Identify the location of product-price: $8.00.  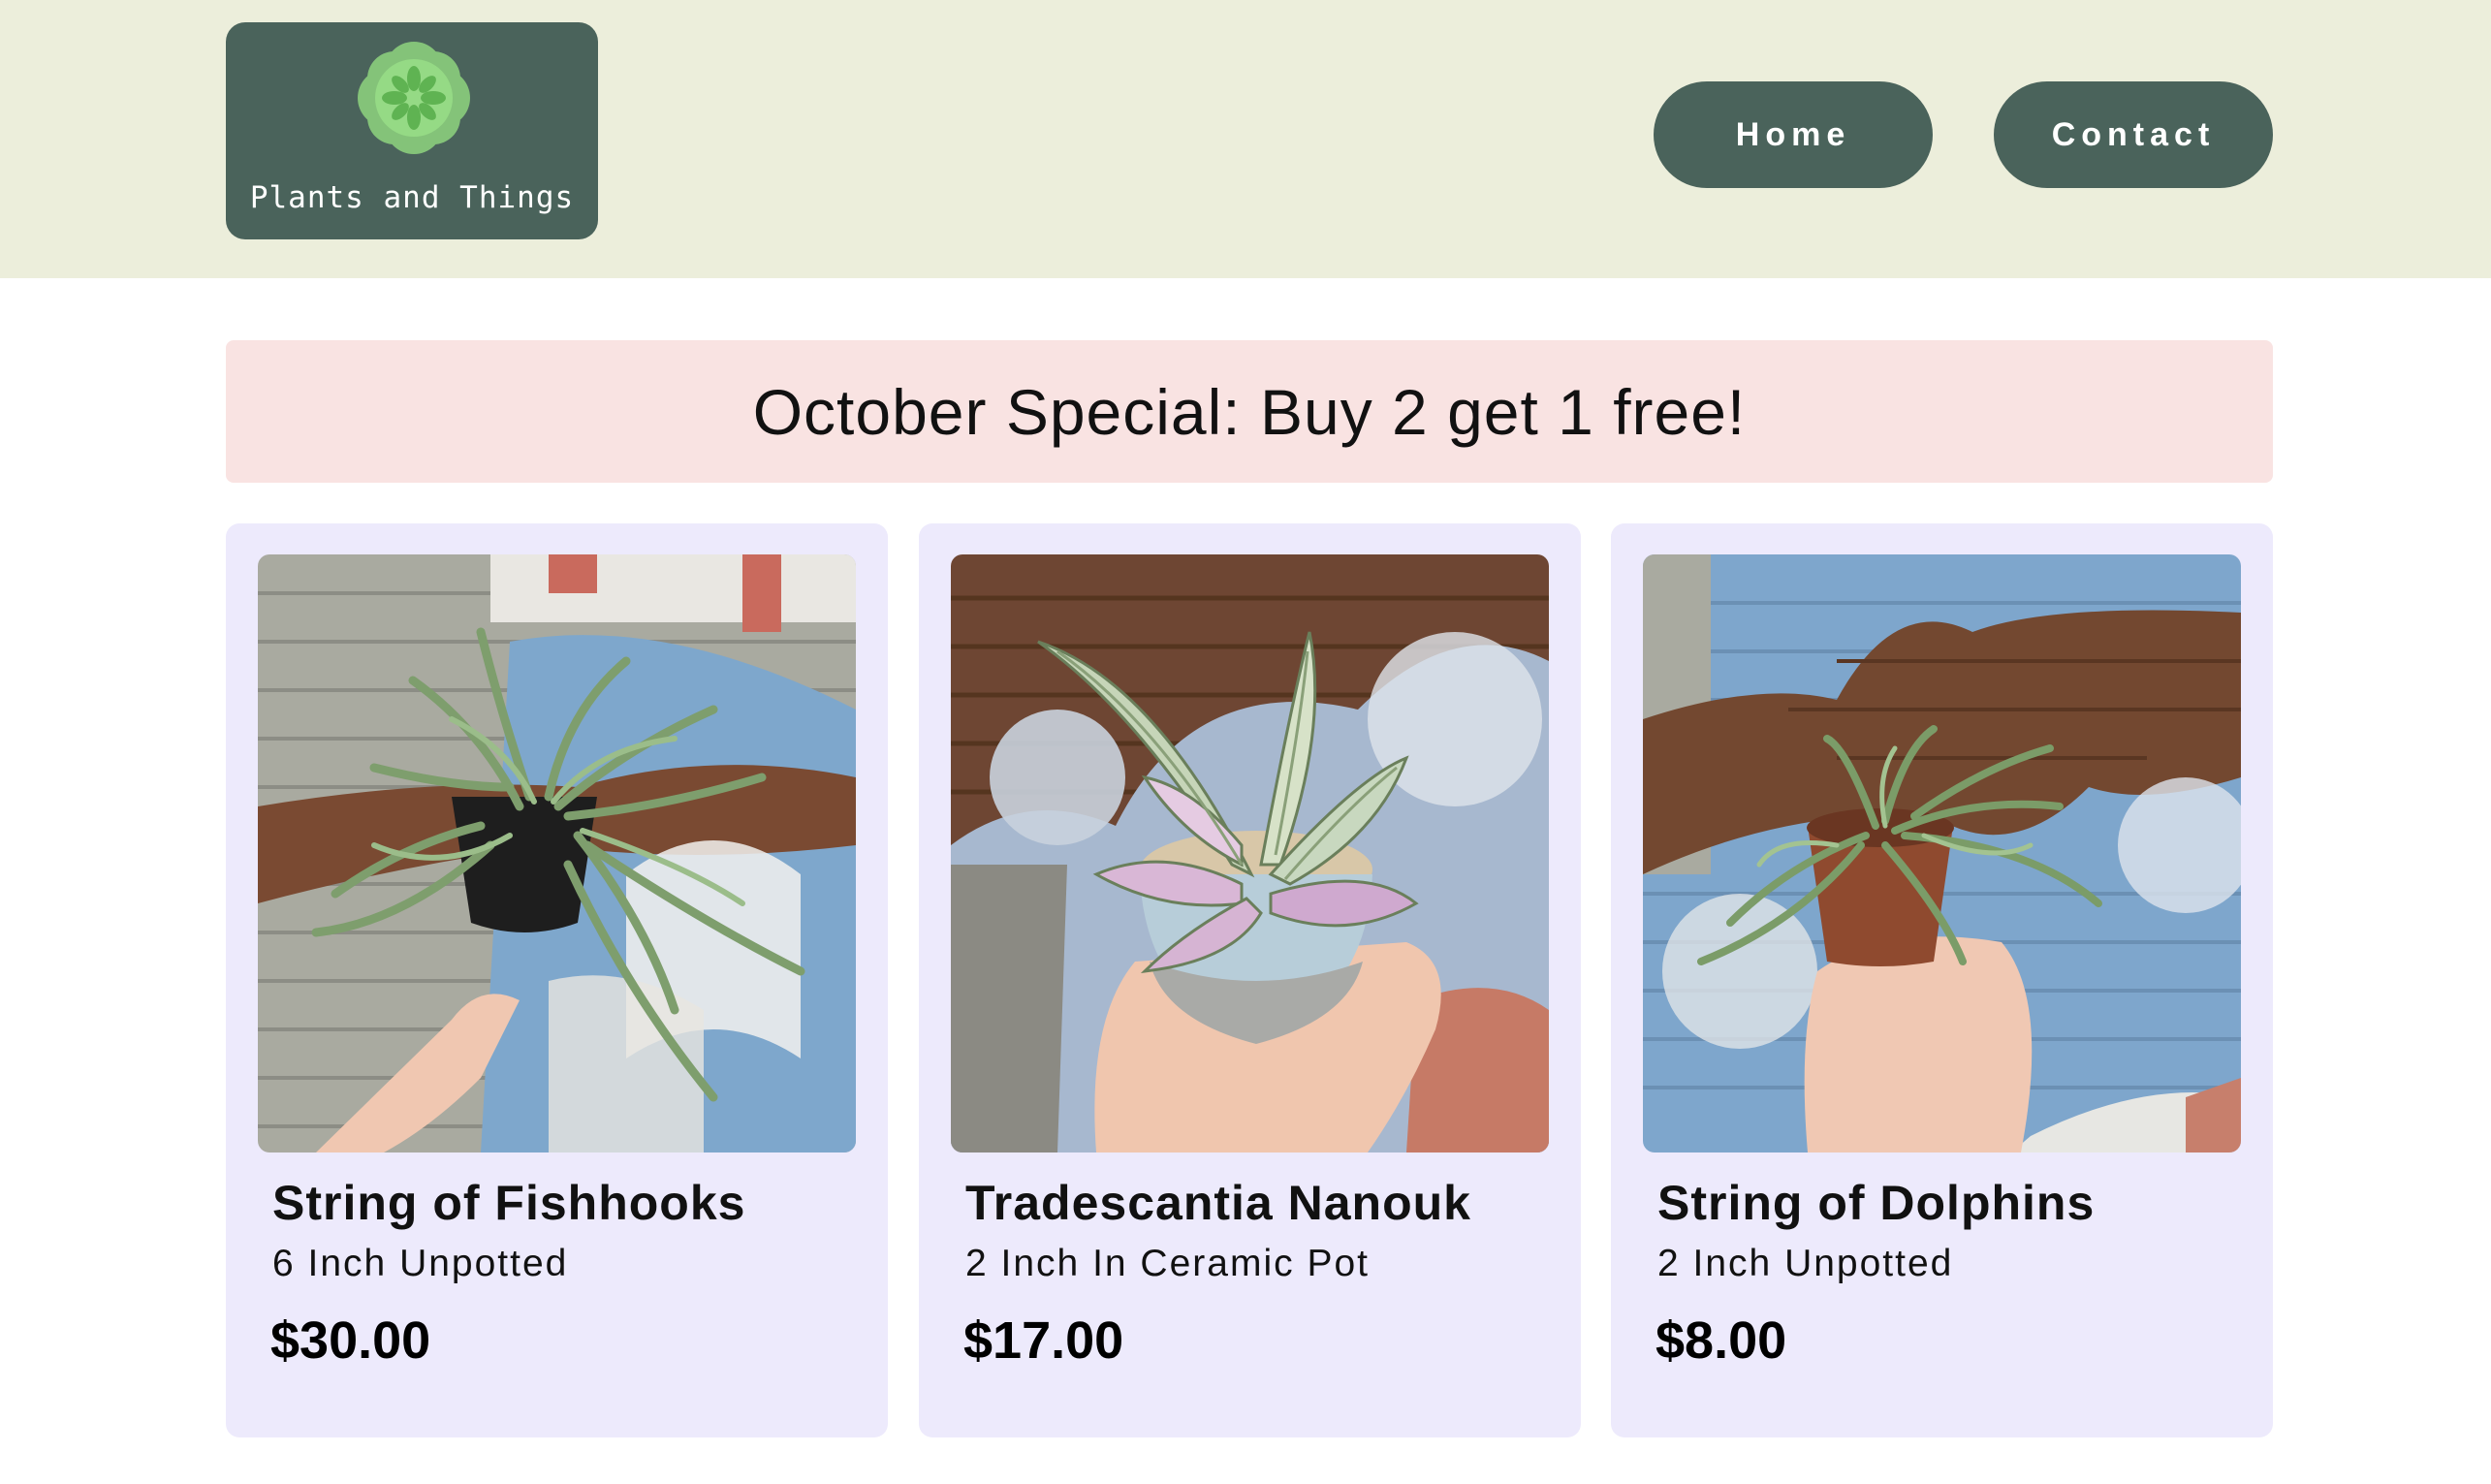
(1721, 1340).